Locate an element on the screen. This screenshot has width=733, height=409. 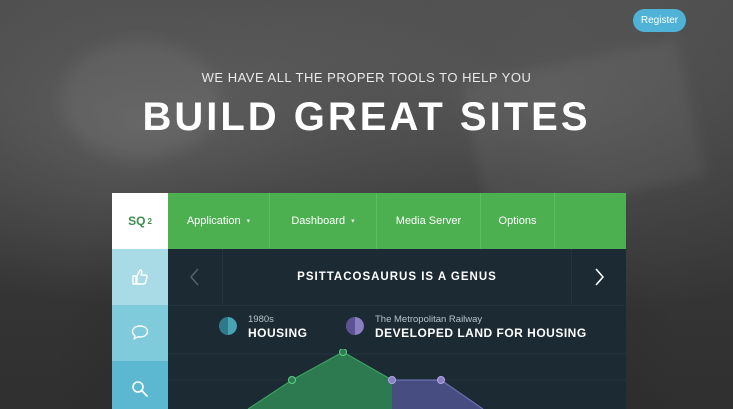
hero-tagline: WE HAVE ALL THE PROPER TOOLS TO HELP YOU is located at coordinates (366, 77).